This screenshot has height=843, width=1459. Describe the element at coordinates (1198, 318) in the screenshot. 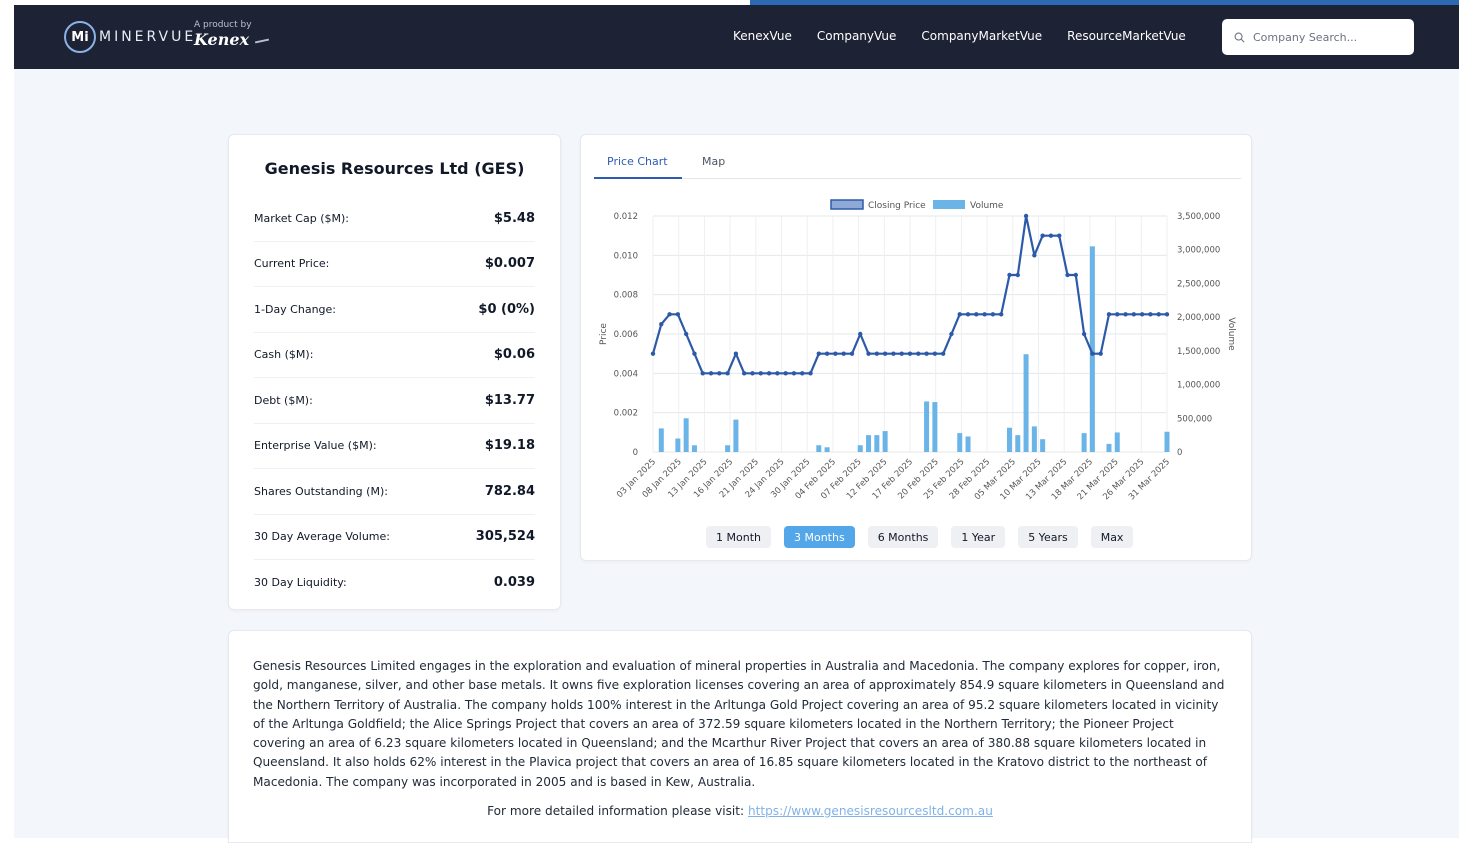

I see `y2-tick-label: 2,000,000` at that location.